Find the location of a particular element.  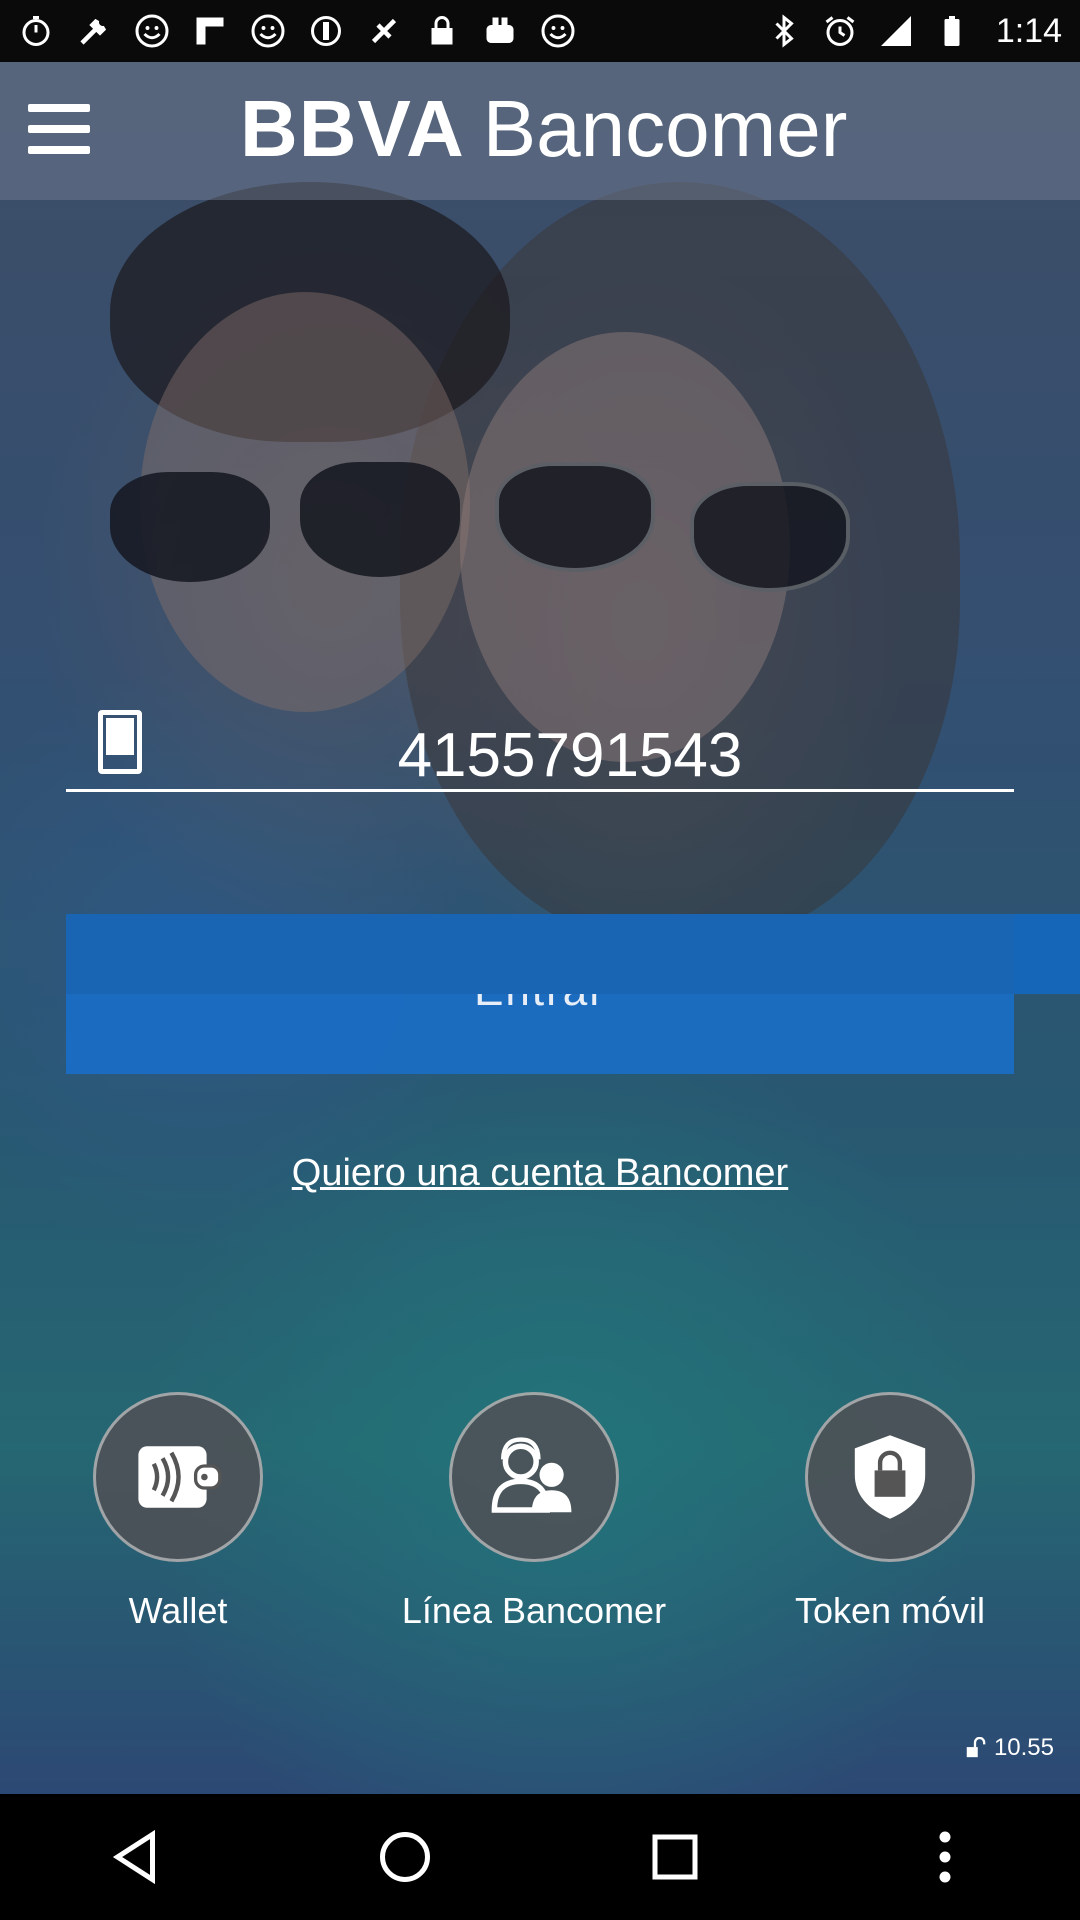

token-movil-label: Token móvil is located at coordinates (890, 1610).